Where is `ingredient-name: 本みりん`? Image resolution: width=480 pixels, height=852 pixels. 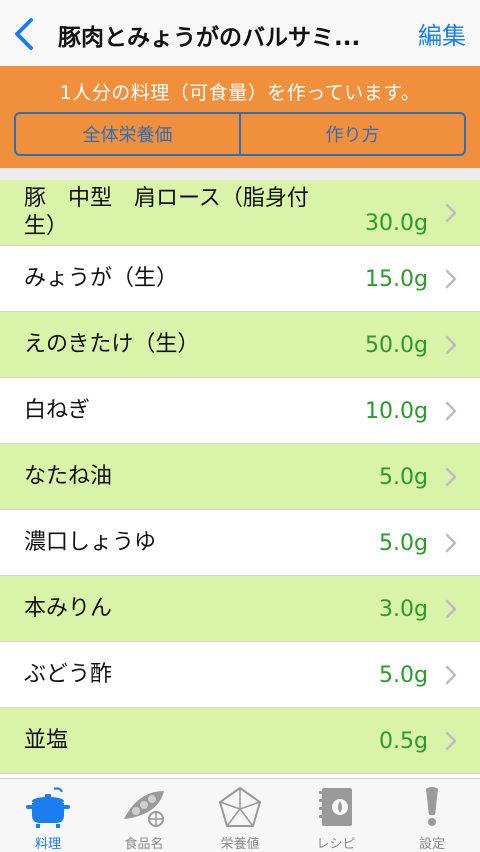
ingredient-name: 本みりん is located at coordinates (68, 608).